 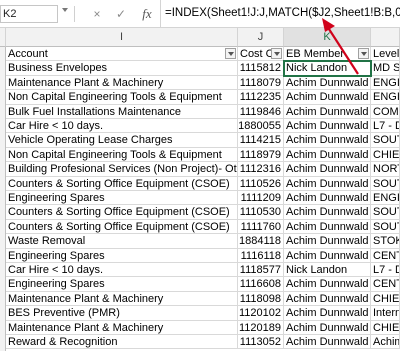 What do you see at coordinates (385, 342) in the screenshot?
I see `cell-level: Achim` at bounding box center [385, 342].